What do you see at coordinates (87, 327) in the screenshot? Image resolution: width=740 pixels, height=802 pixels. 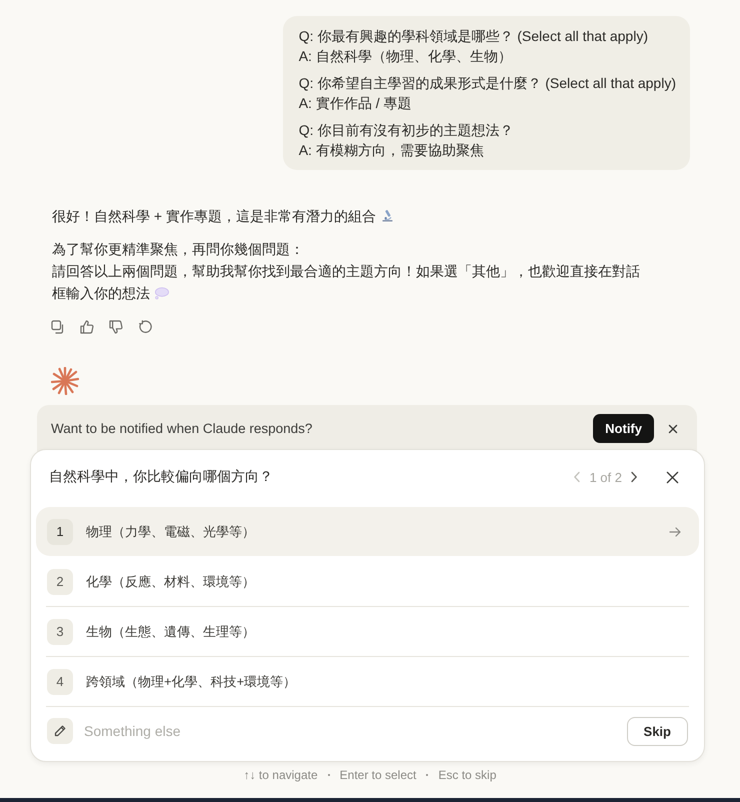 I see `thumbs-up-icon` at bounding box center [87, 327].